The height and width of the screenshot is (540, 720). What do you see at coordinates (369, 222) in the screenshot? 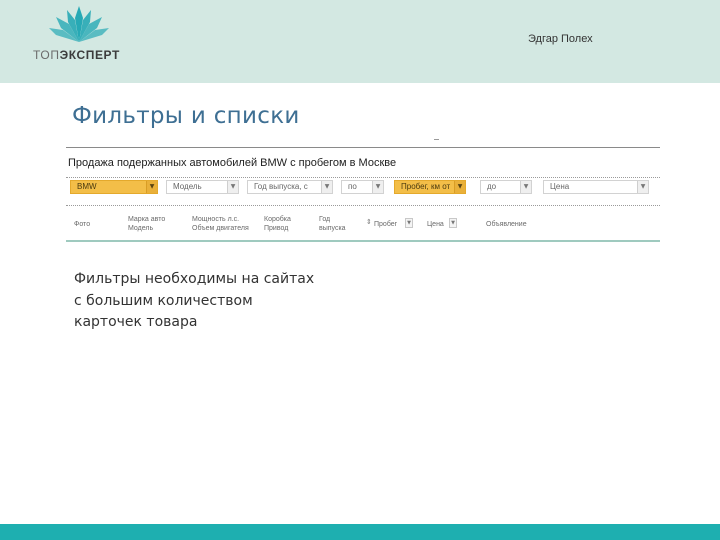
I see `sort-arrows-icon: ⇕` at bounding box center [369, 222].